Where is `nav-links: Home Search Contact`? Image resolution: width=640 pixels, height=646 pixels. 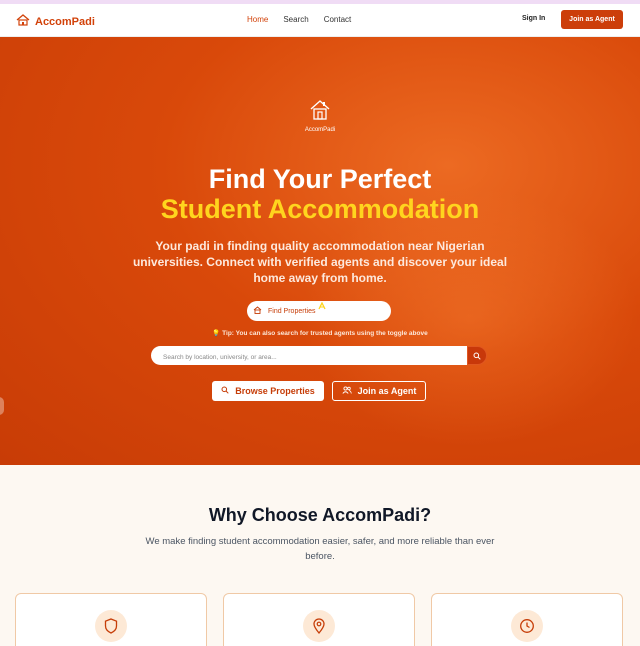 nav-links: Home Search Contact is located at coordinates (299, 19).